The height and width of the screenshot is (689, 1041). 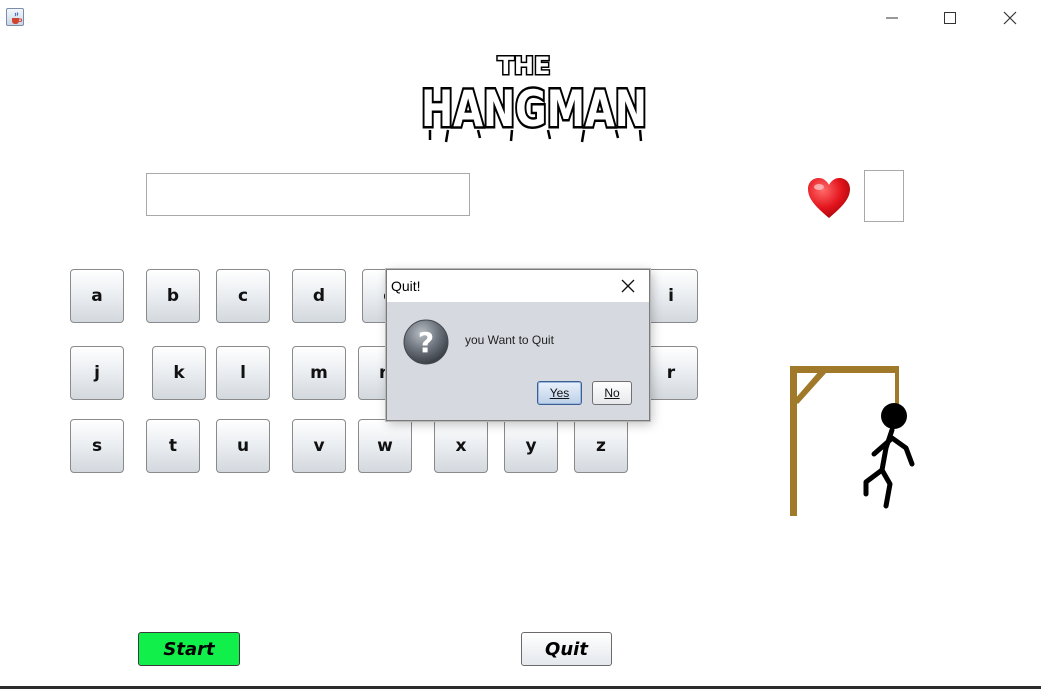 I want to click on key-i: i, so click(x=671, y=296).